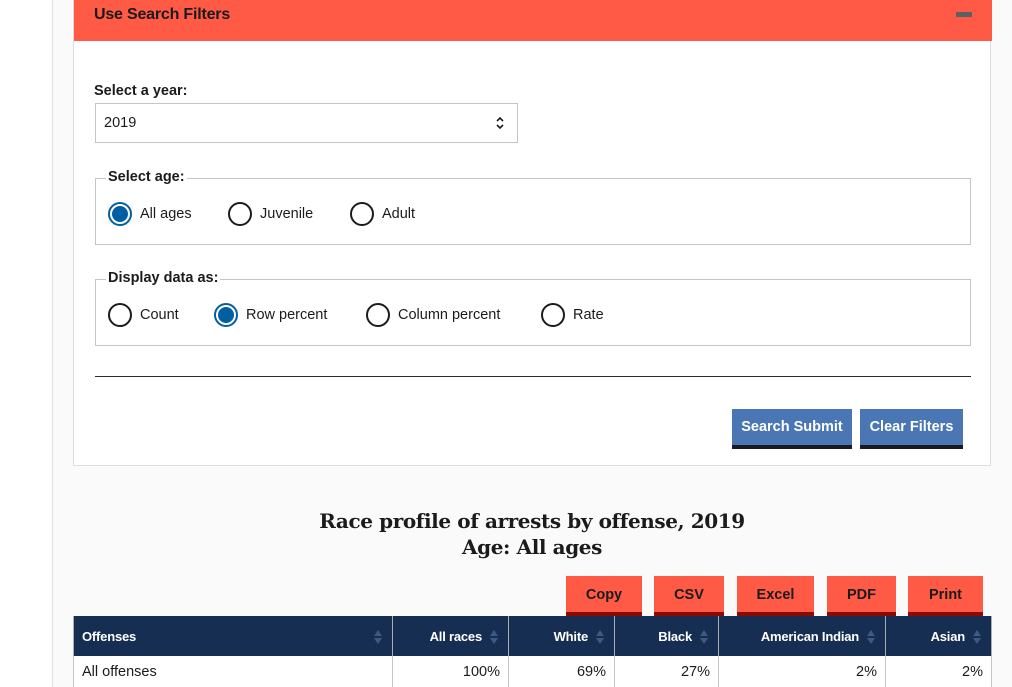 This screenshot has height=687, width=1012. Describe the element at coordinates (287, 315) in the screenshot. I see `radio-label: Row percent` at that location.